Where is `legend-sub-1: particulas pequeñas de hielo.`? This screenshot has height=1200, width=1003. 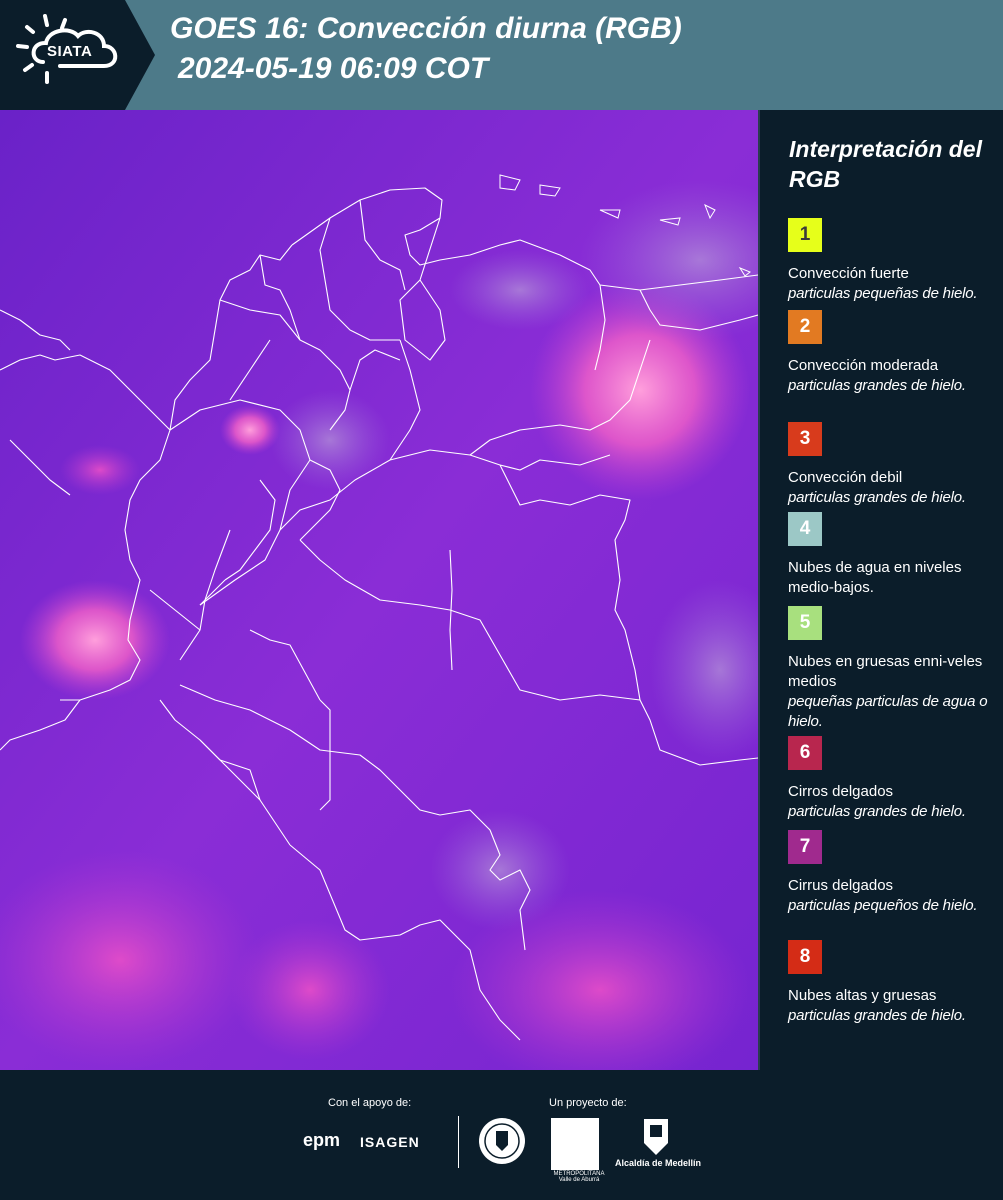
legend-sub-1: particulas pequeñas de hielo. is located at coordinates (883, 293).